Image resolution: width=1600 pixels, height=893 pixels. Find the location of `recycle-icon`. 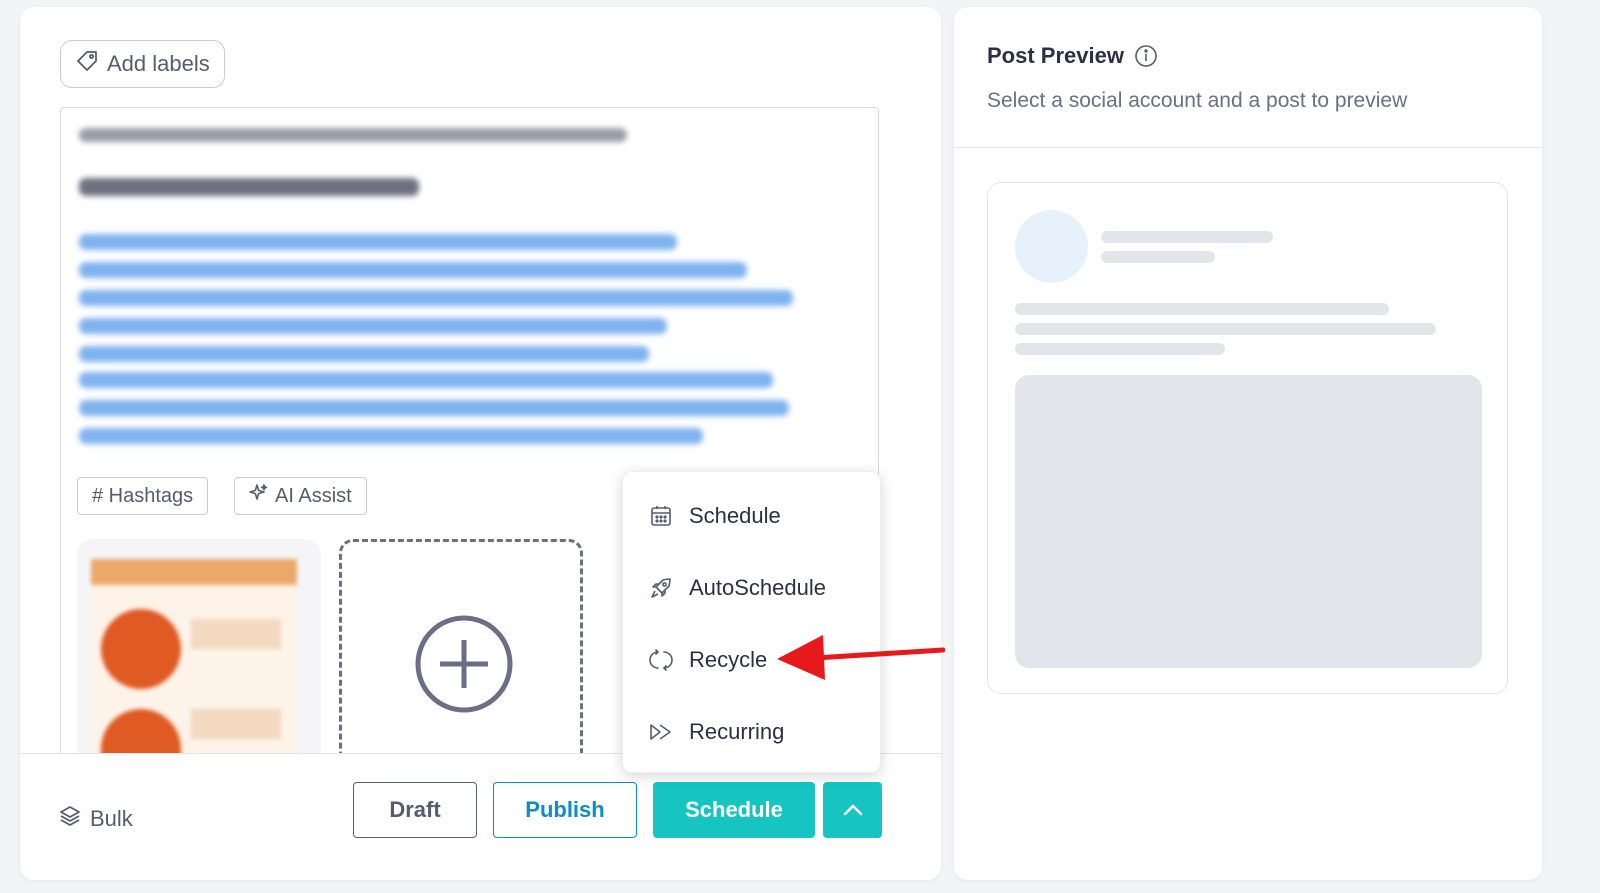

recycle-icon is located at coordinates (661, 660).